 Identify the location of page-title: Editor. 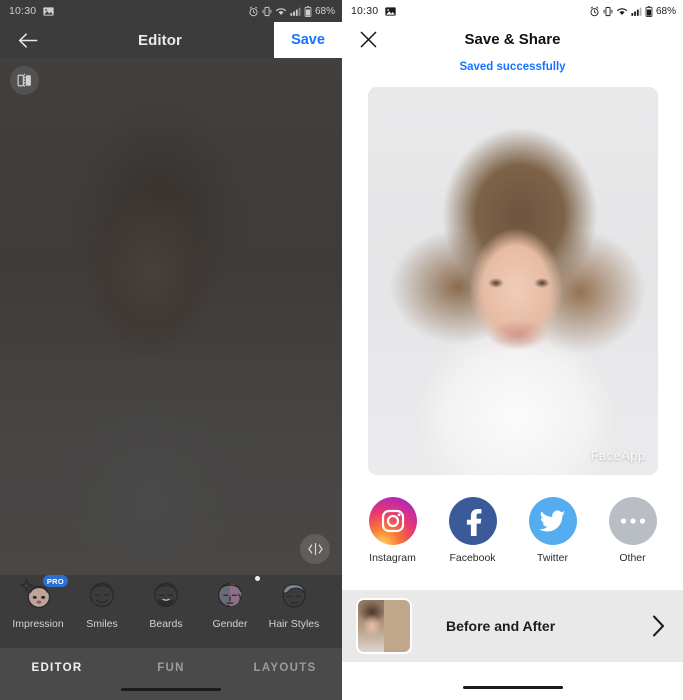
(160, 40).